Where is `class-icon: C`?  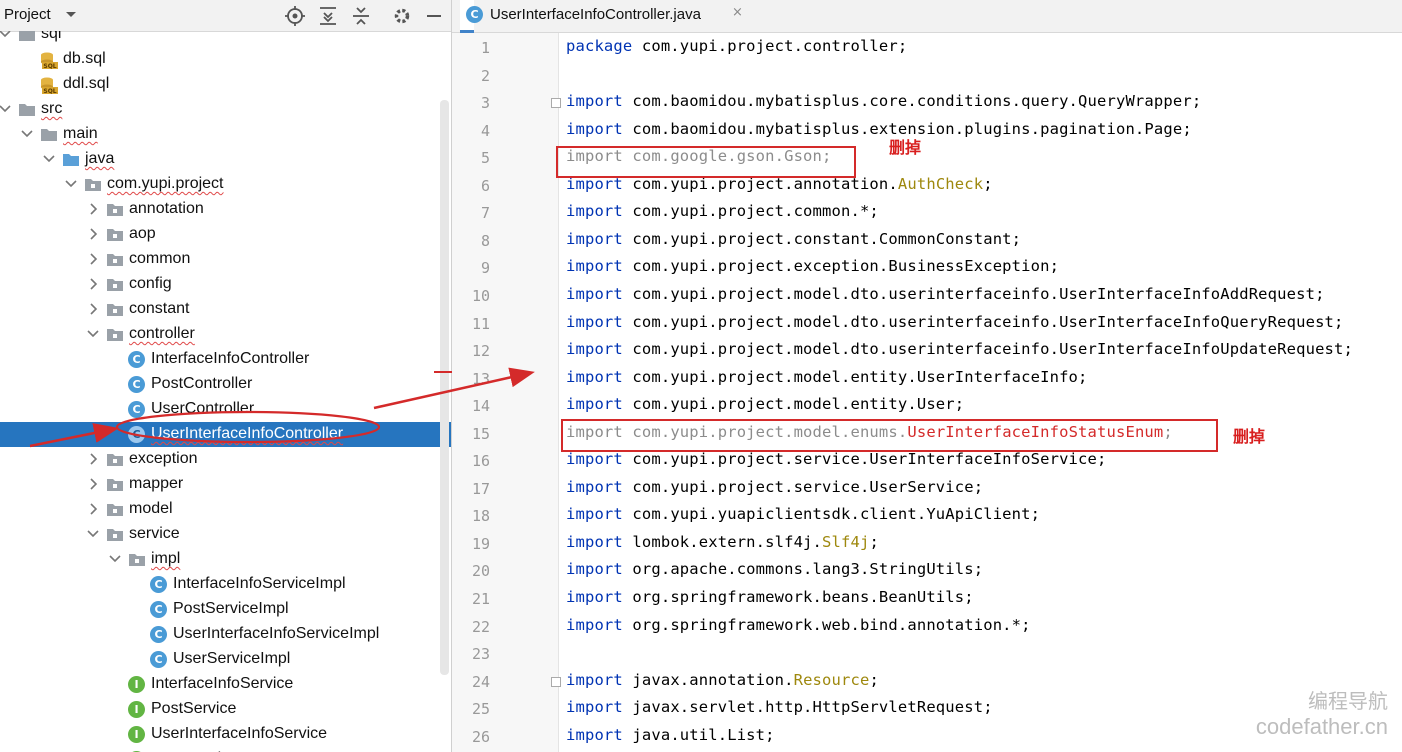 class-icon: C is located at coordinates (136, 384).